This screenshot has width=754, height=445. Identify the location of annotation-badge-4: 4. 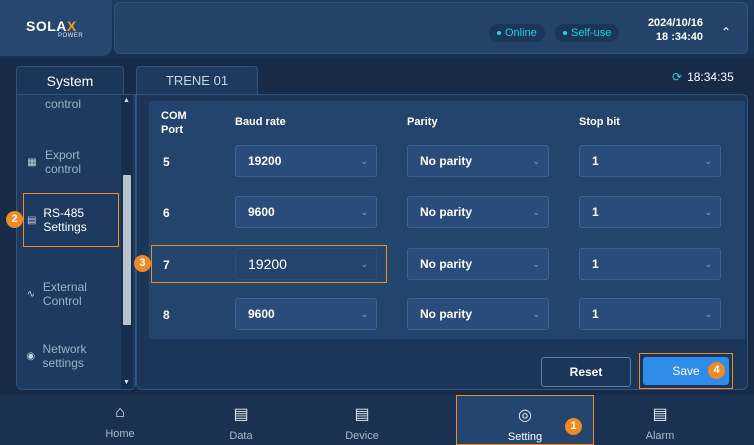
(716, 370).